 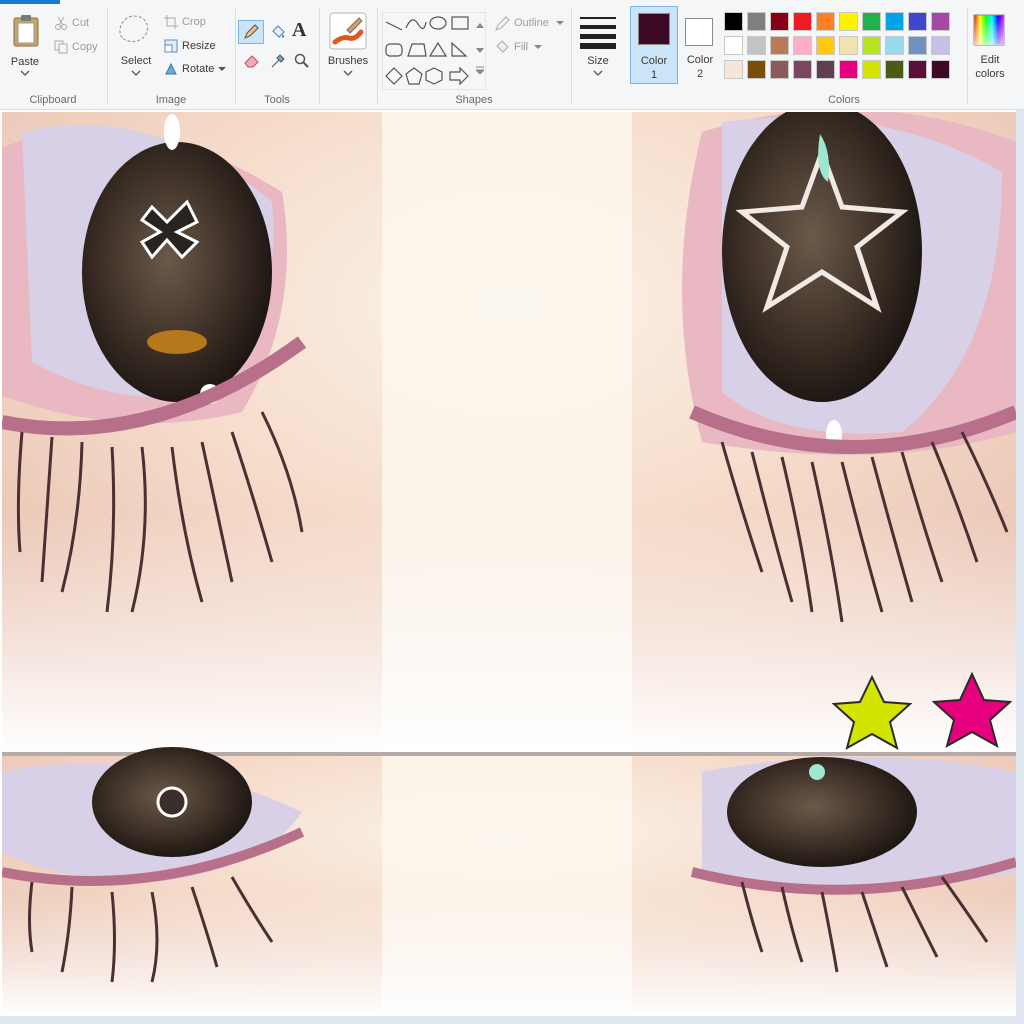 I want to click on color2-button: Color 2, so click(x=700, y=45).